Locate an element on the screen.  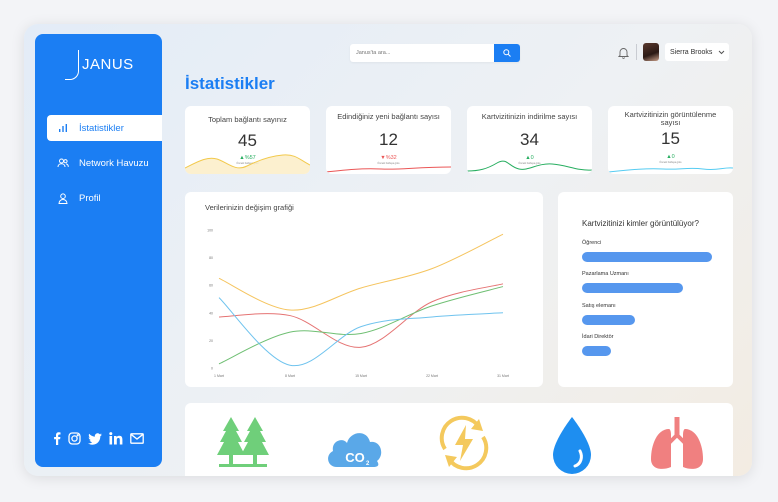
search-input is located at coordinates (422, 53).